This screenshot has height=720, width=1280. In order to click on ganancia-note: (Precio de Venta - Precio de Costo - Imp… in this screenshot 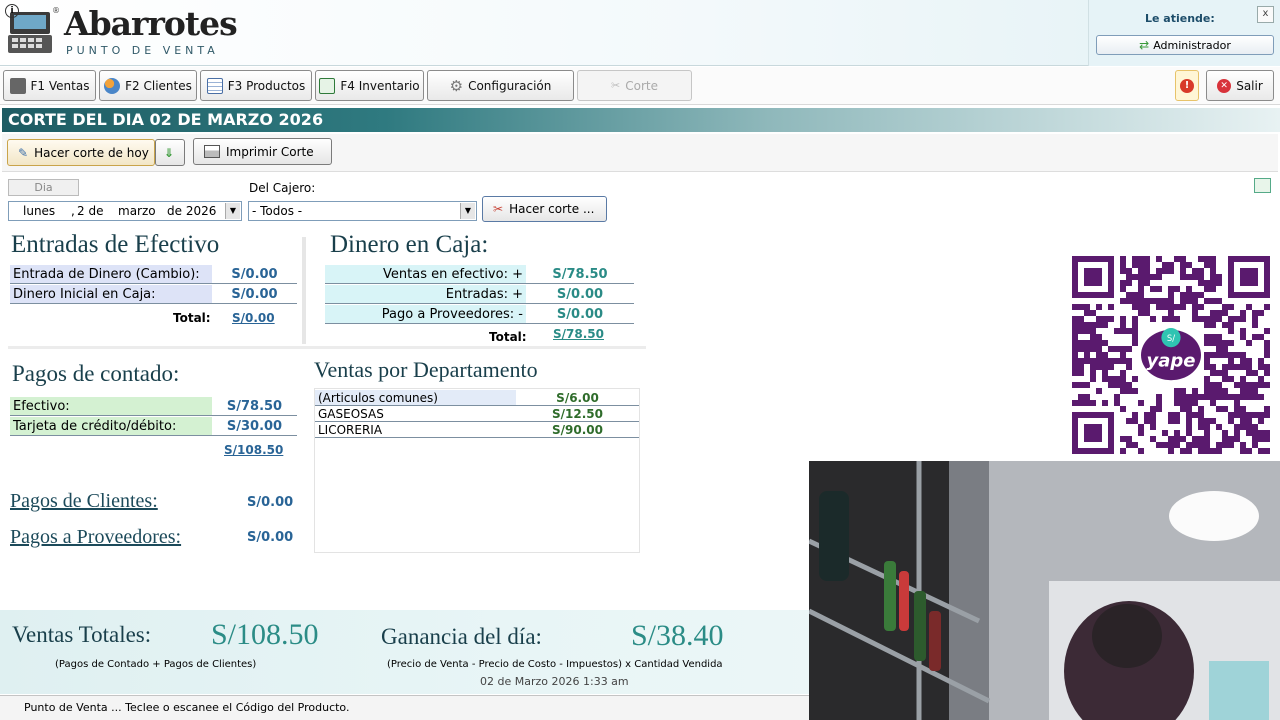, I will do `click(555, 664)`.